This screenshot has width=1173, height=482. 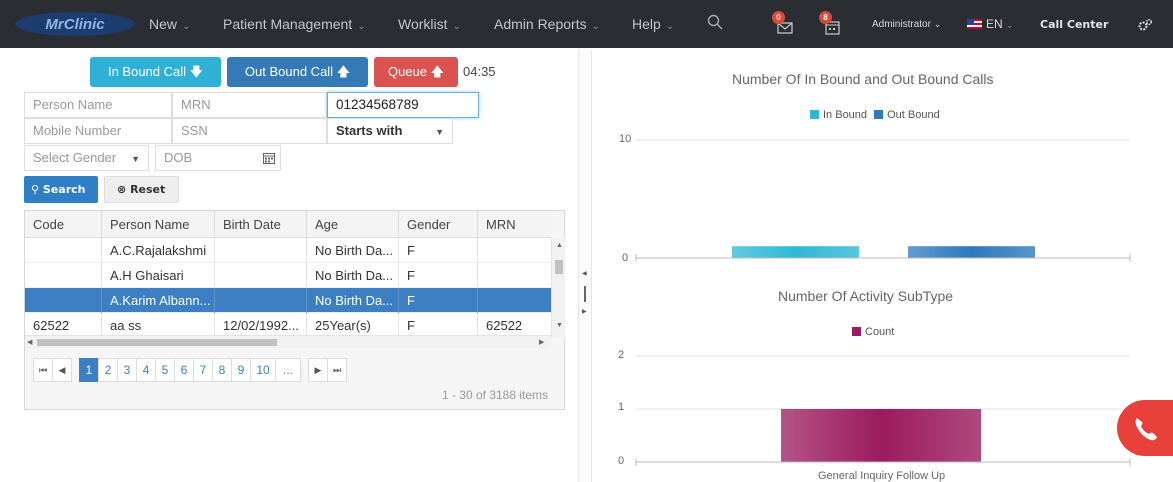 I want to click on pane-splitter: ◀ ▶, so click(x=585, y=266).